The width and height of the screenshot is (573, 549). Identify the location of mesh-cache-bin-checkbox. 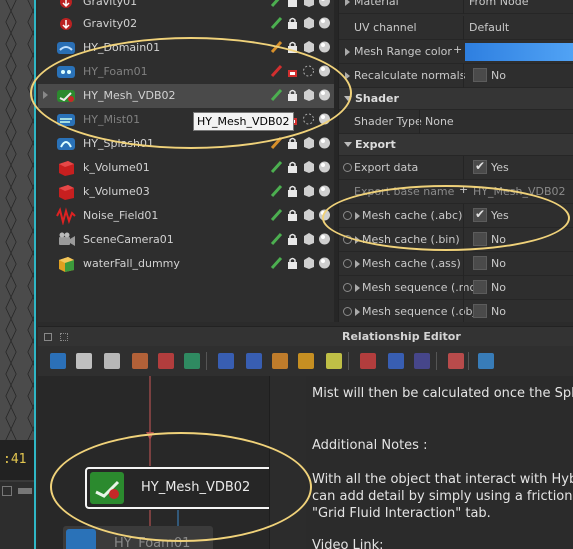
(480, 239).